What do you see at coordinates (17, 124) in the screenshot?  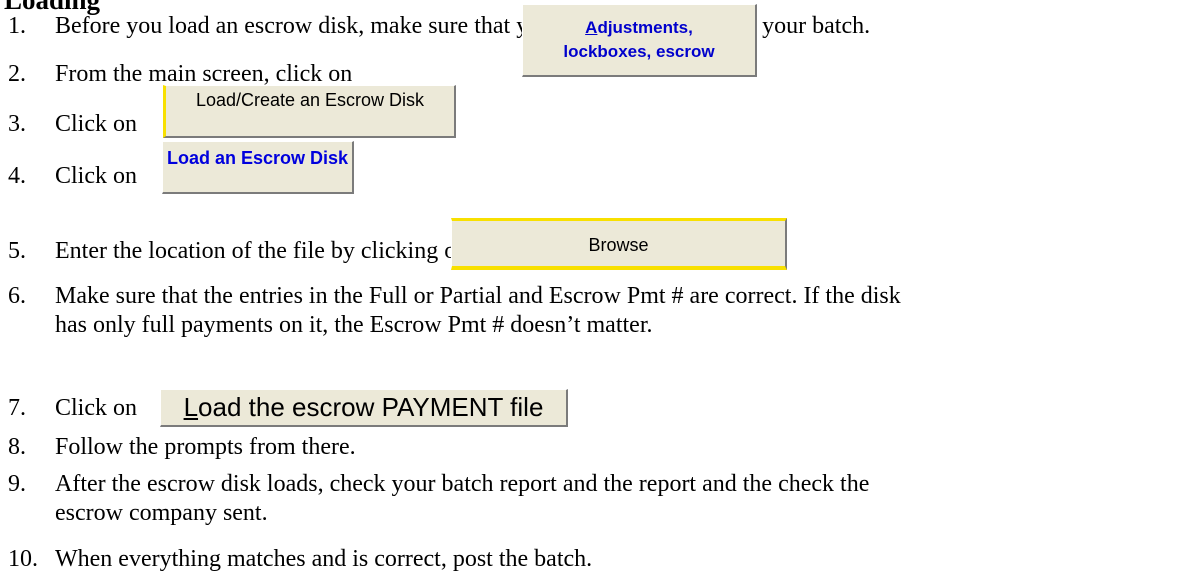 I see `step-number: 3.` at bounding box center [17, 124].